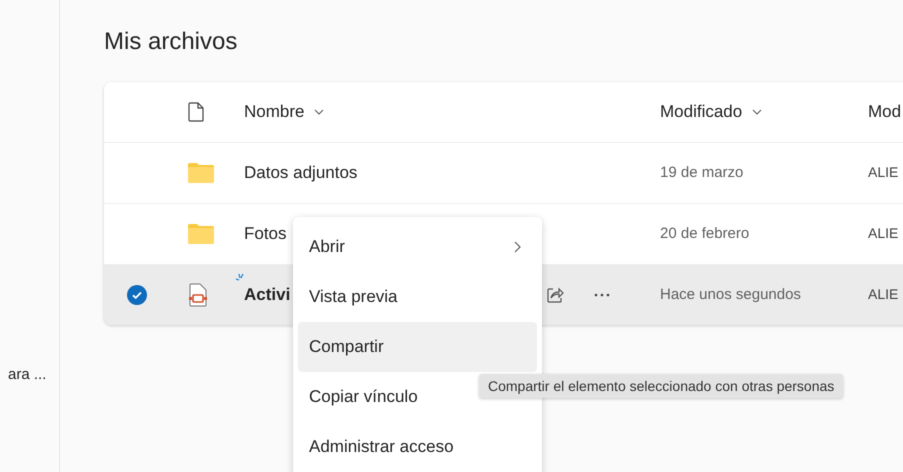 The height and width of the screenshot is (472, 903). I want to click on tooltip: Compartir el elemento seleccionado con otras personas, so click(661, 386).